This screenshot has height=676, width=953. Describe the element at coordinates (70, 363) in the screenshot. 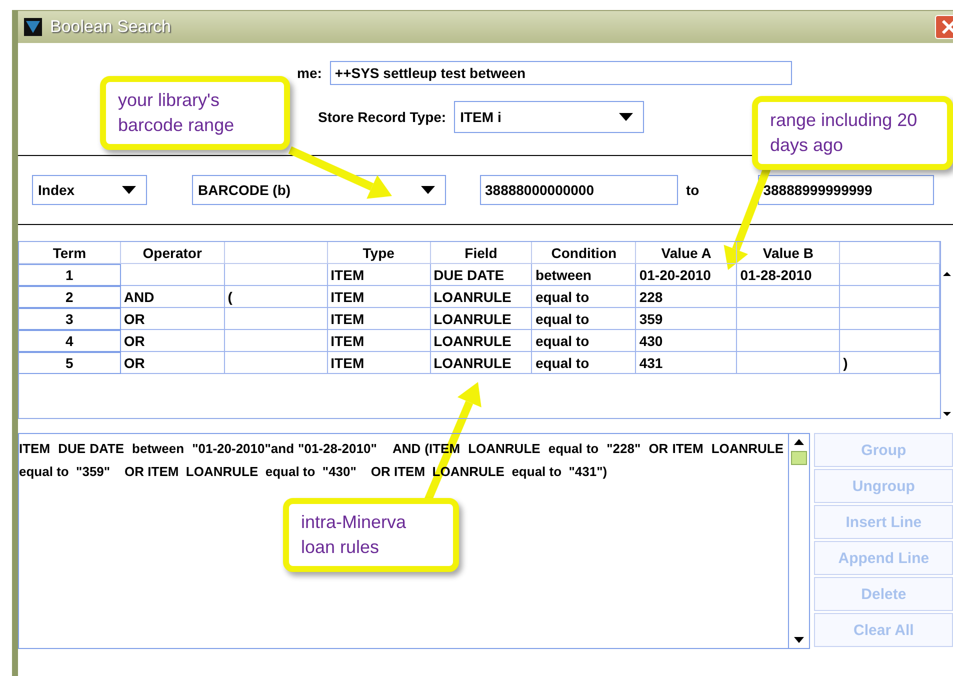

I see `table-cell: 5` at that location.